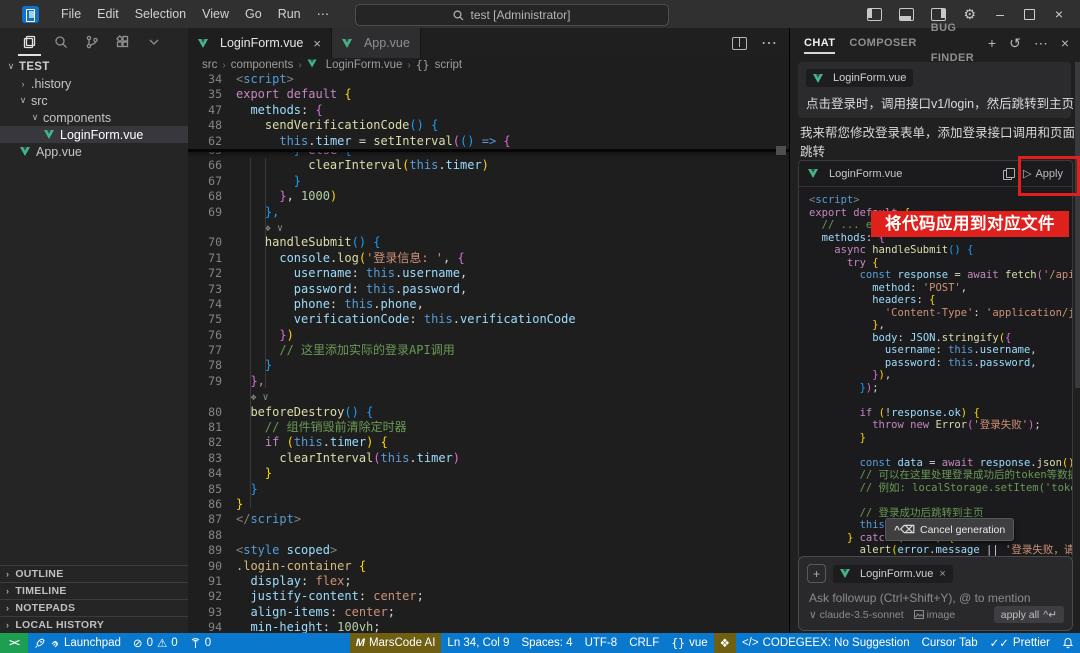 This screenshot has height=653, width=1080. Describe the element at coordinates (488, 141) in the screenshot. I see `code-line-62: 62 this.timer = setInterval(() => {` at that location.